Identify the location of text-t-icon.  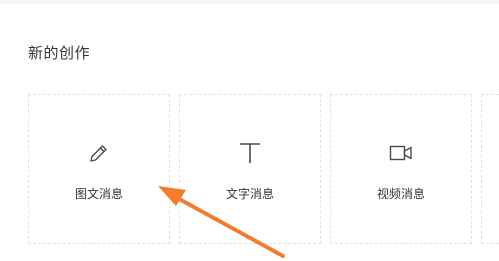
(250, 153).